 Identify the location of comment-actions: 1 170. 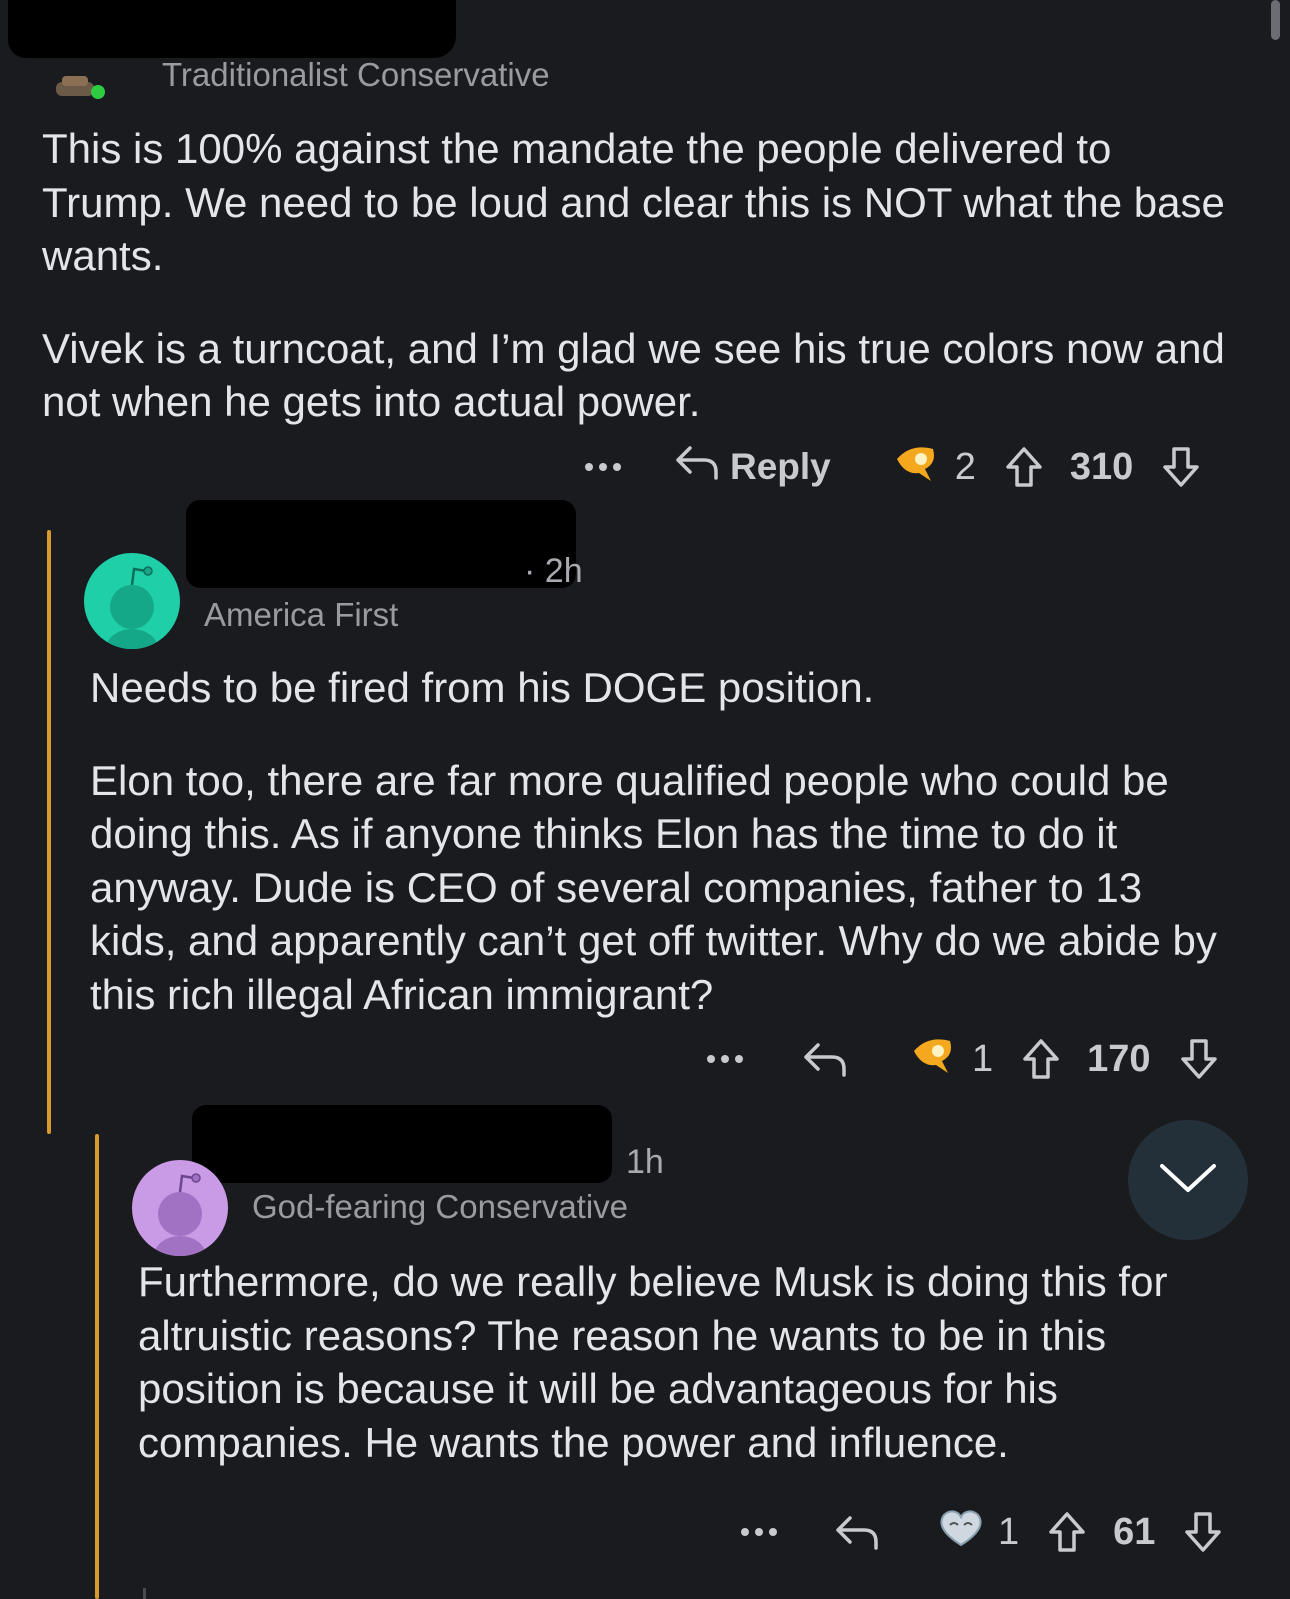
(963, 1059).